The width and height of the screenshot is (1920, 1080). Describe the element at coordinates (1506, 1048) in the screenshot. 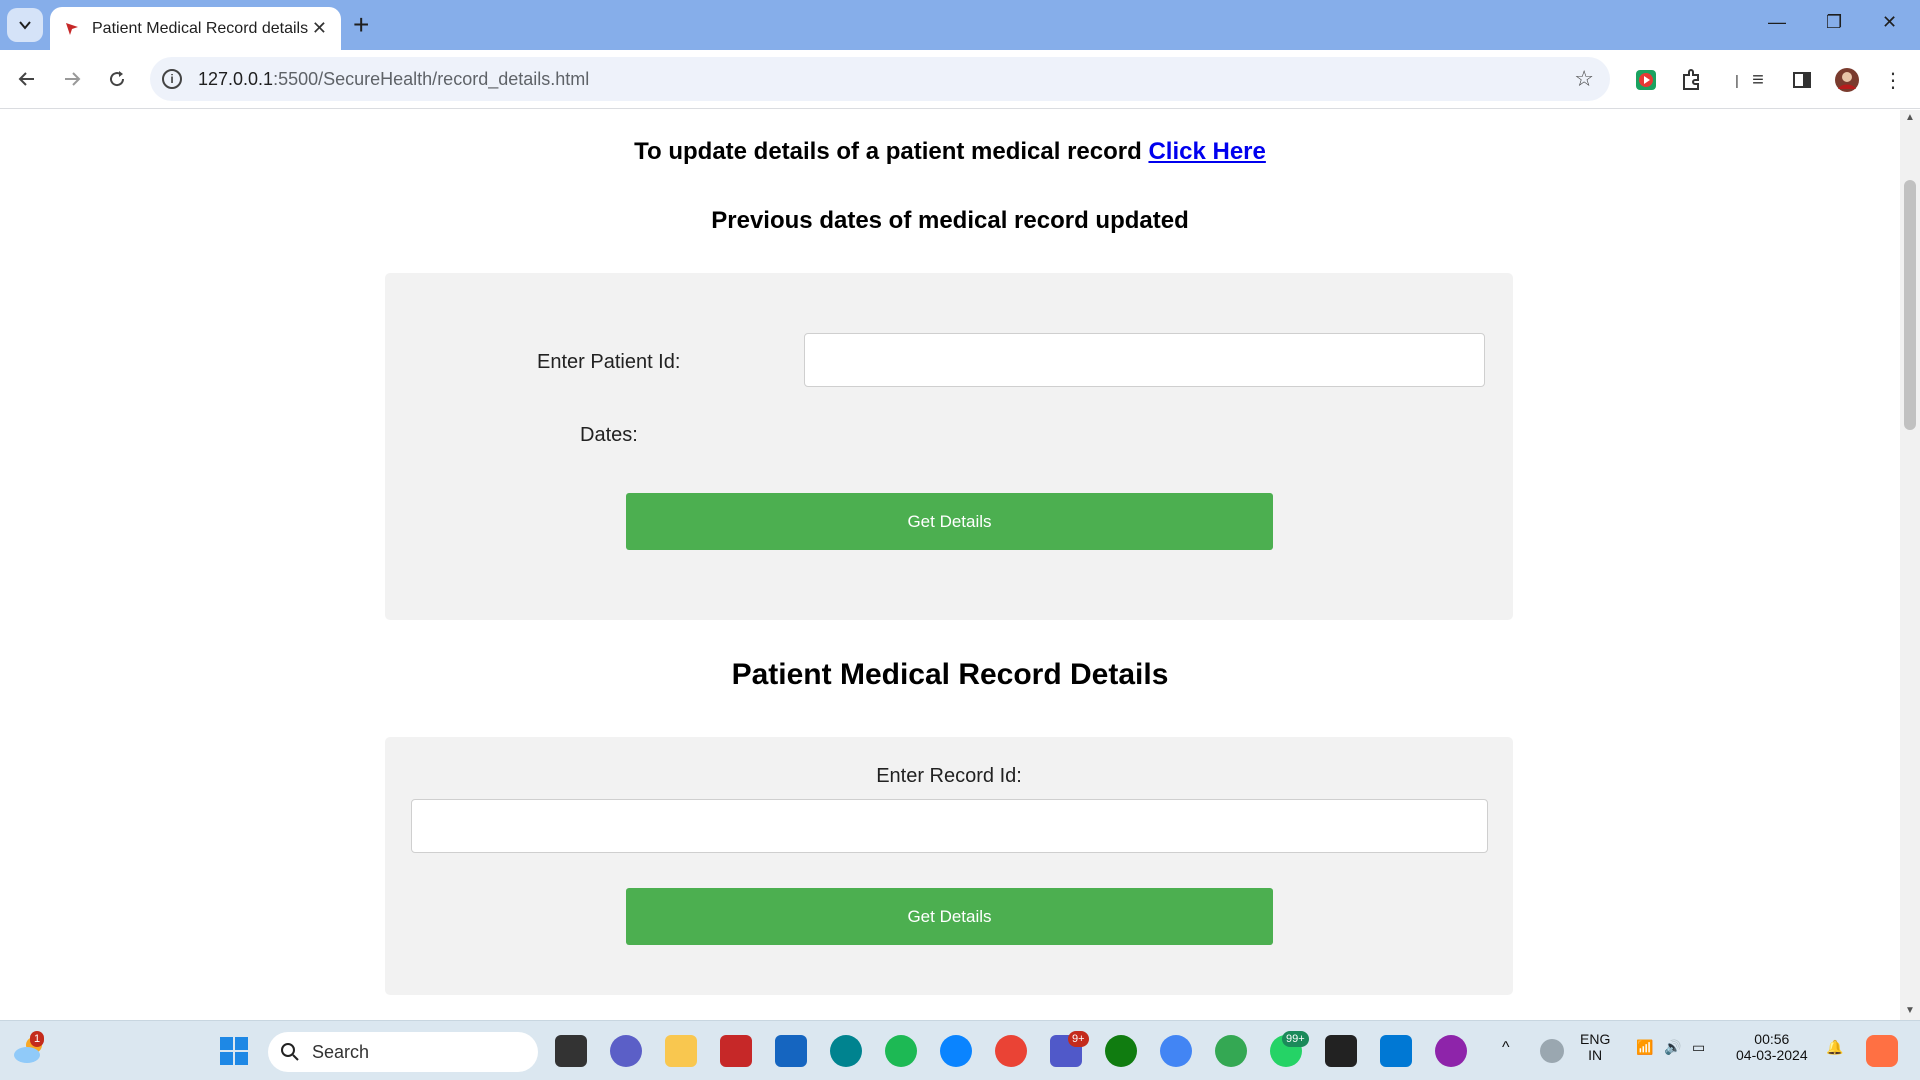

I see `show-hidden-icons: ^` at that location.